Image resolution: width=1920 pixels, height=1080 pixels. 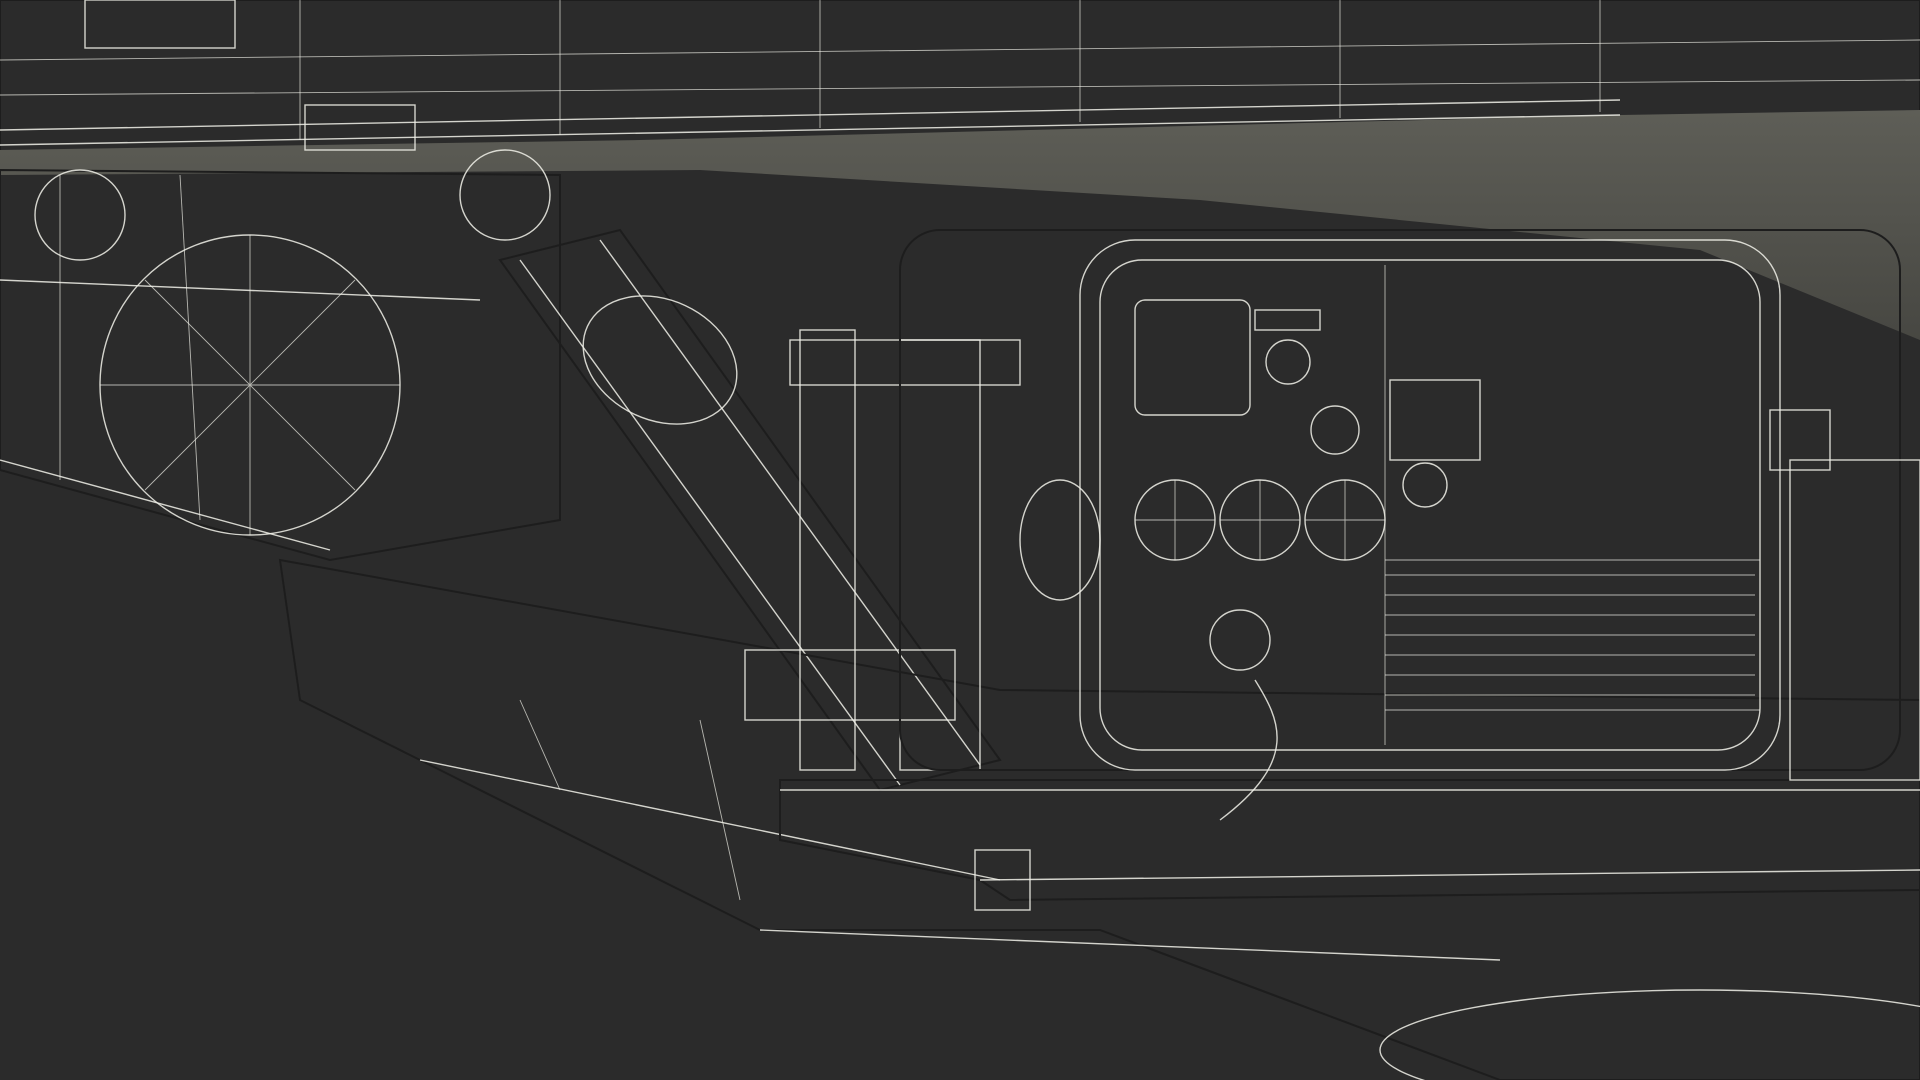 I want to click on left-bracket, so click(x=280, y=355).